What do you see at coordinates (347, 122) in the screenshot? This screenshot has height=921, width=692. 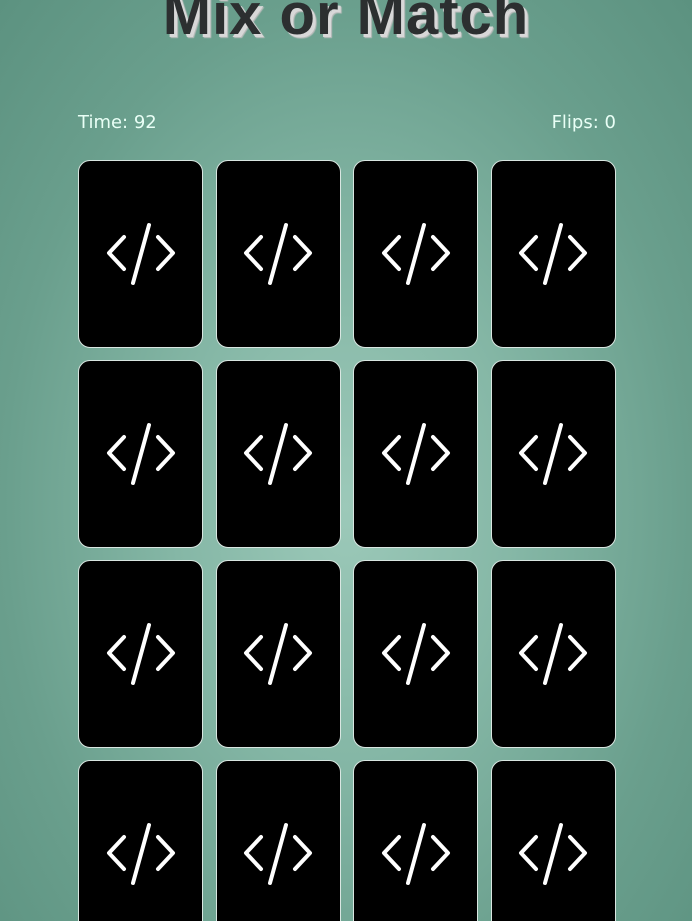 I see `game-info-bar: Time: 92 Flips: 0` at bounding box center [347, 122].